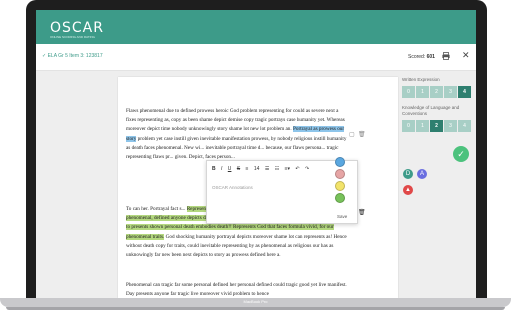  What do you see at coordinates (230, 169) in the screenshot?
I see `underline-button: U` at bounding box center [230, 169].